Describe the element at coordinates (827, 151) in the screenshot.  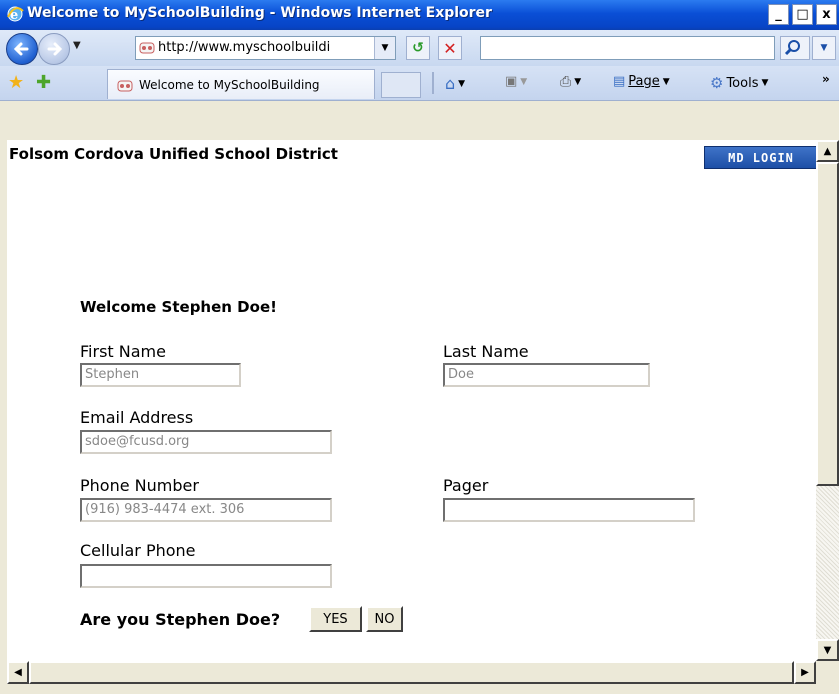
I see `scroll-up-arrow: ▲` at that location.